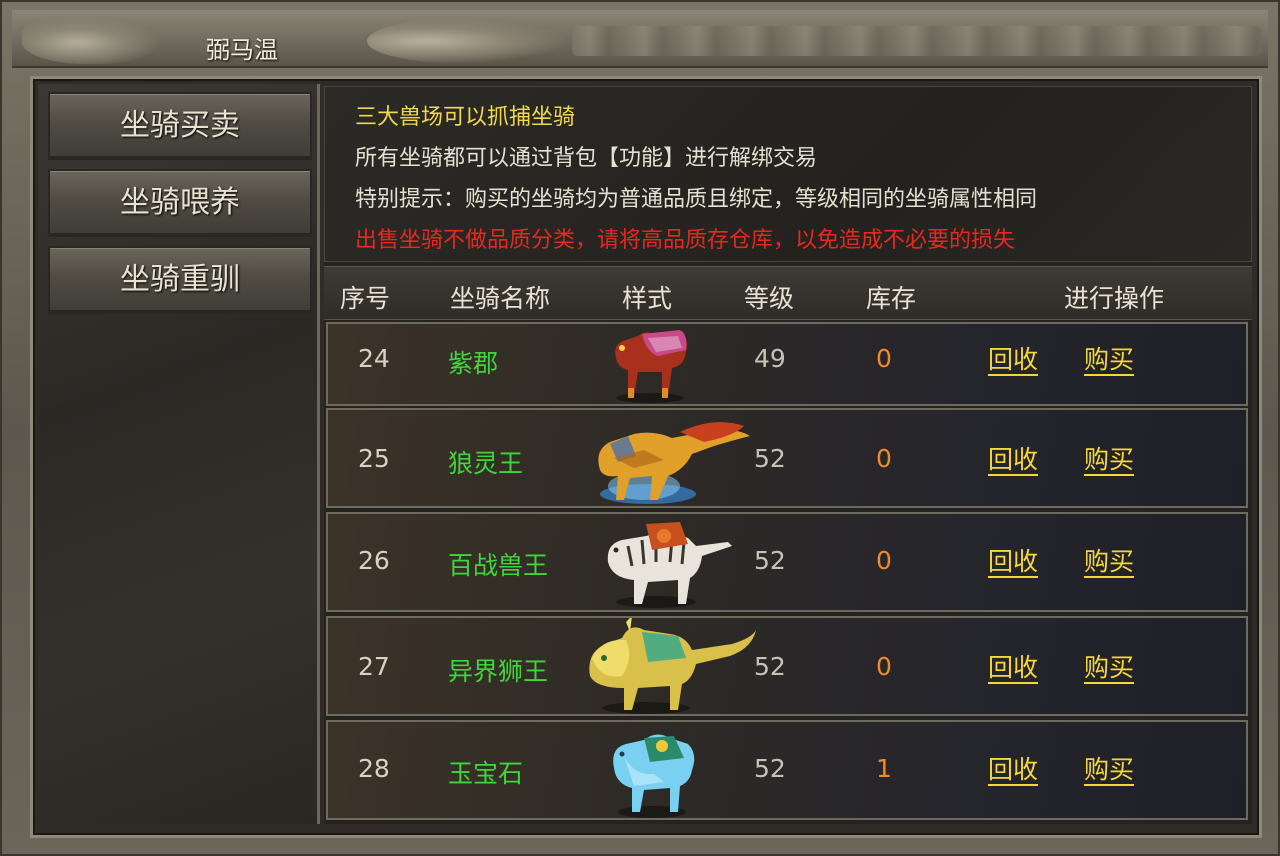 This screenshot has height=856, width=1280. Describe the element at coordinates (180, 280) in the screenshot. I see `sidebar-item-mount-retrain: 坐骑重驯` at that location.